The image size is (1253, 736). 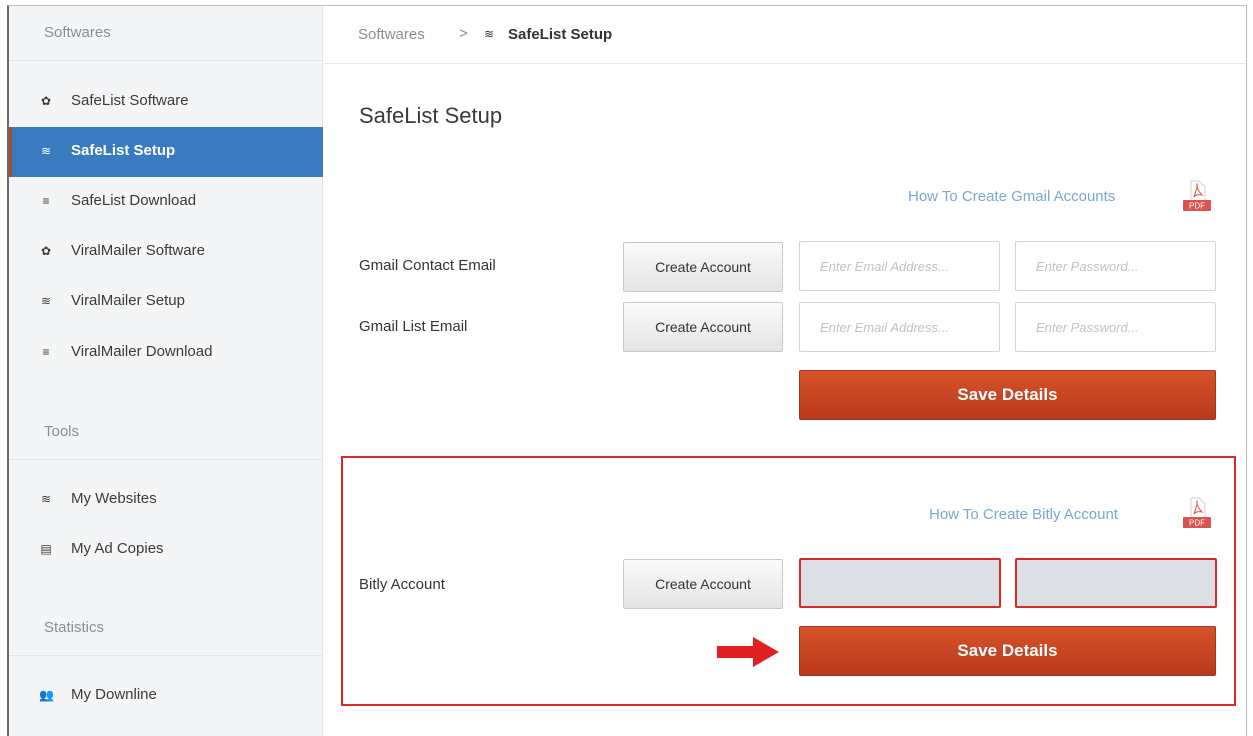 What do you see at coordinates (413, 326) in the screenshot?
I see `gmail-list-email-label: Gmail List Email` at bounding box center [413, 326].